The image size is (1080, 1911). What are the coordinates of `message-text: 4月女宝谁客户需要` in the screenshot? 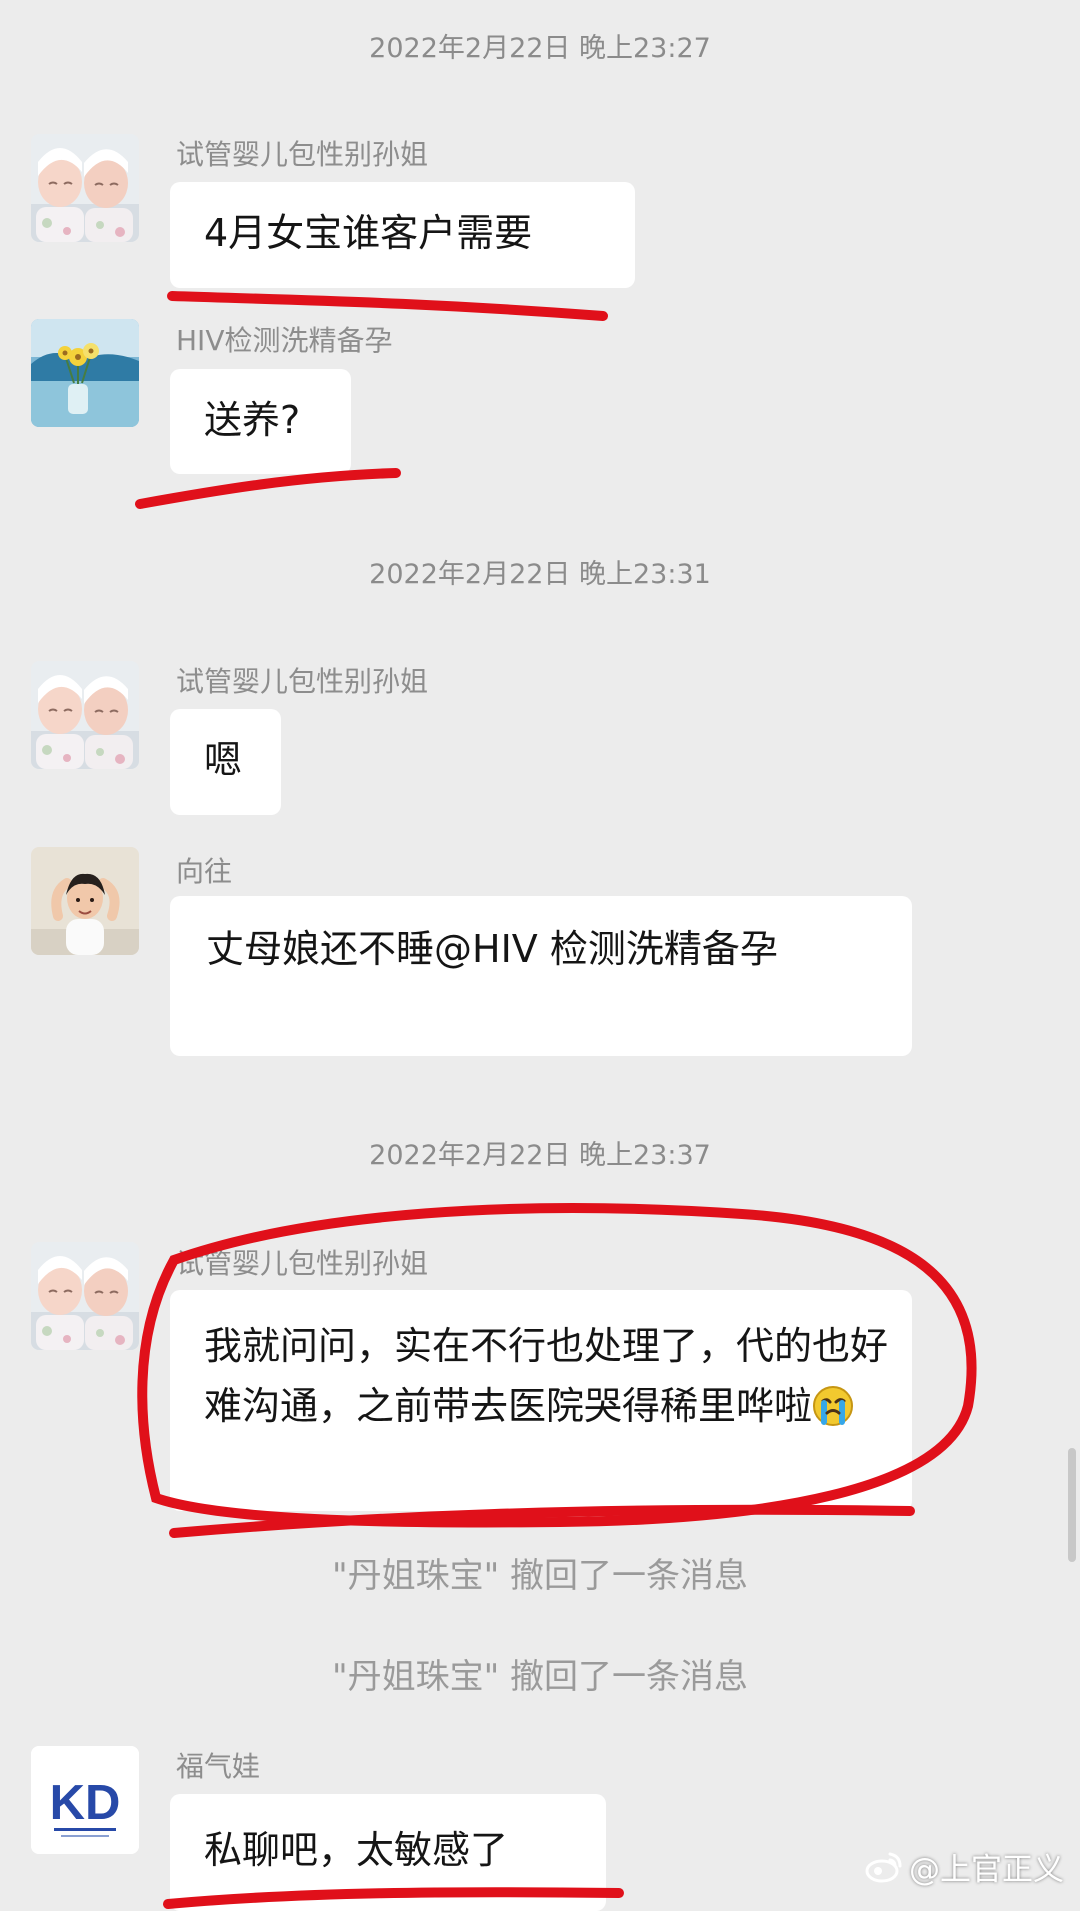 It's located at (368, 233).